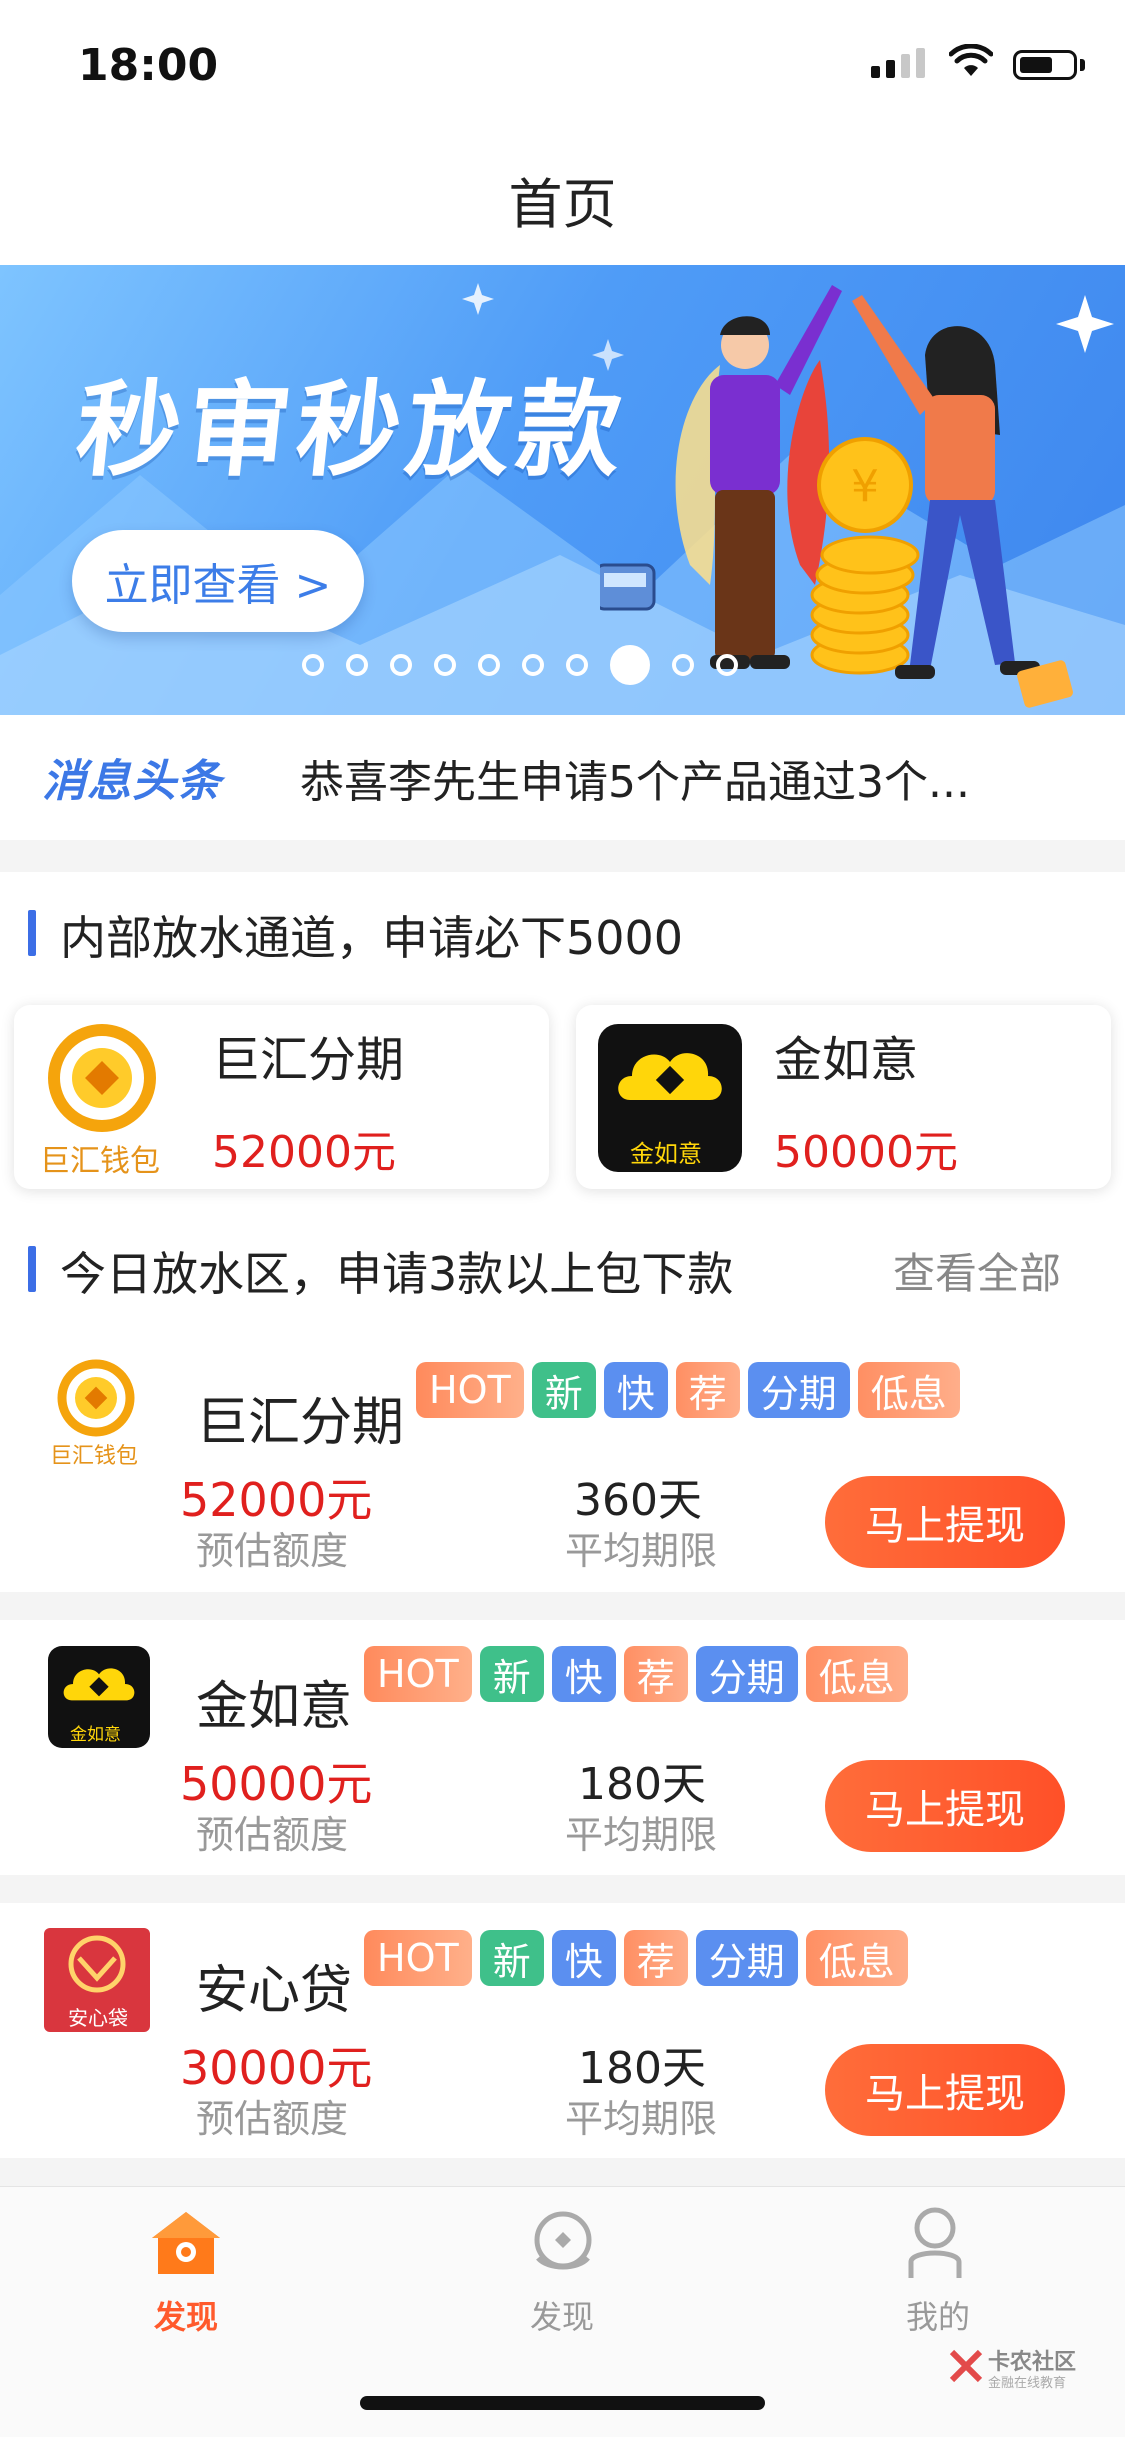 The image size is (1125, 2437). Describe the element at coordinates (300, 1423) in the screenshot. I see `item-name: 巨汇分期` at that location.